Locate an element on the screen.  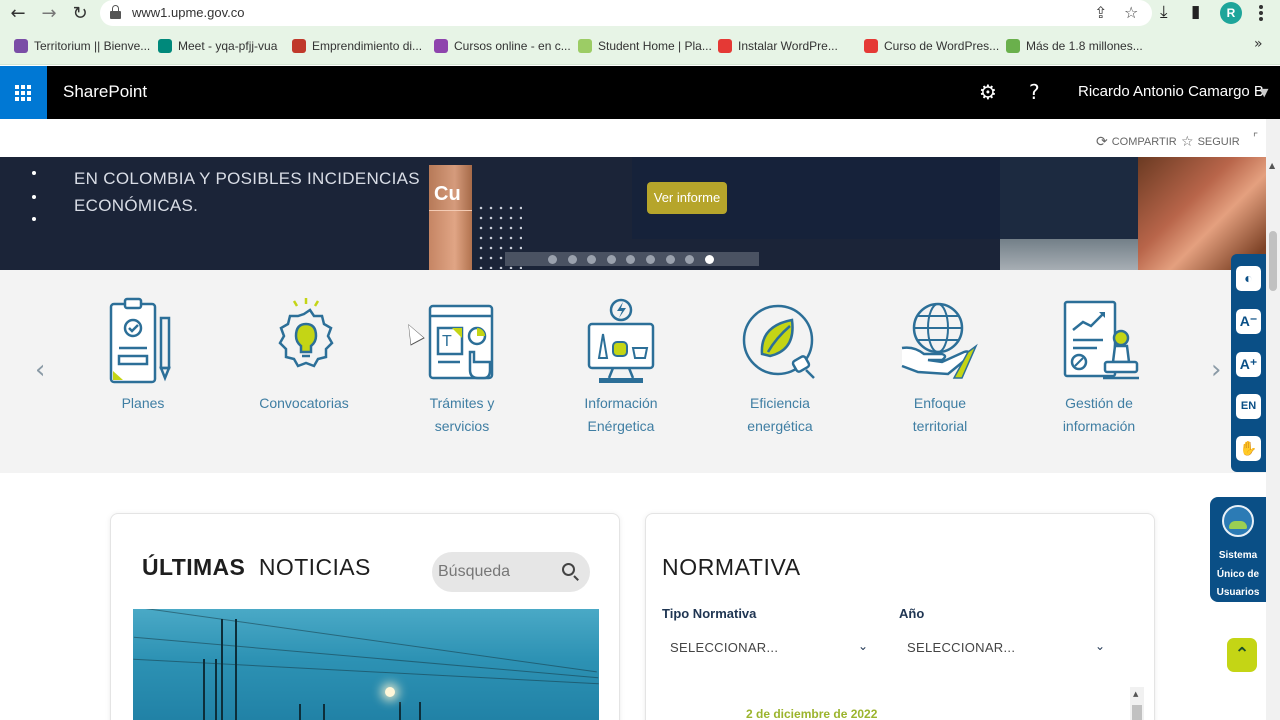
shortcut-label: Enfoque territorial is located at coordinates (940, 415).